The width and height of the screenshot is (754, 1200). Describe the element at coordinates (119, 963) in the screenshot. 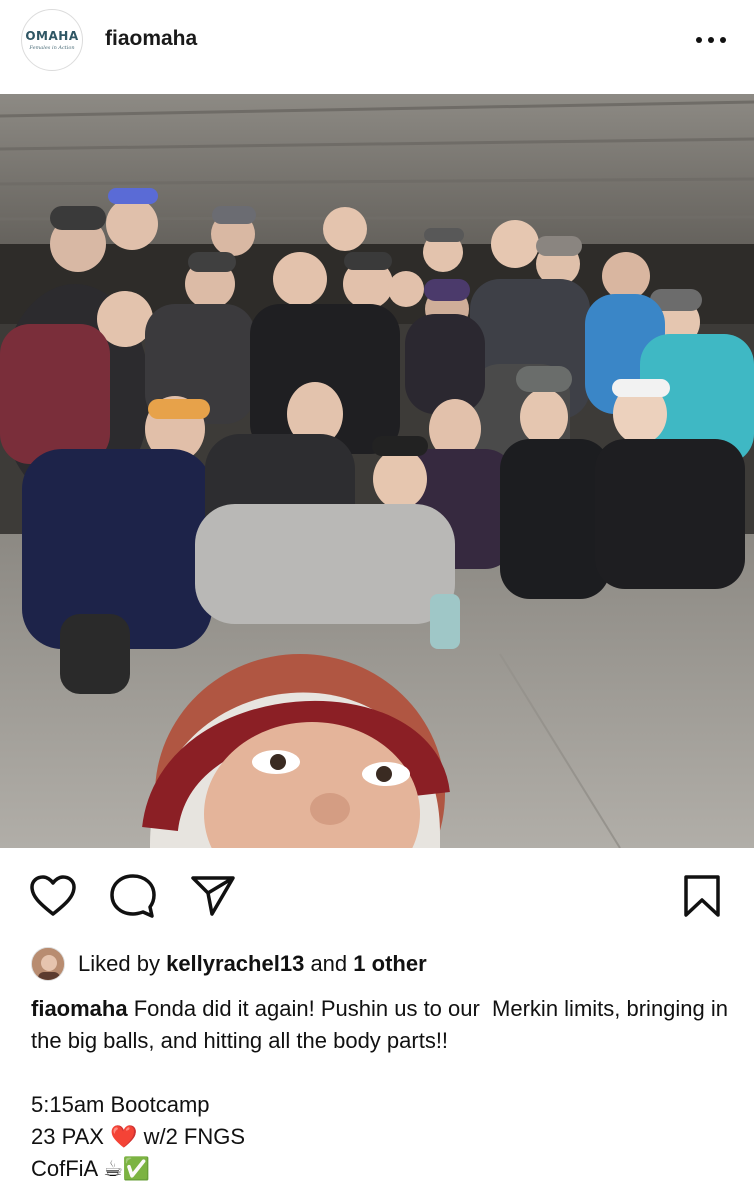

I see `likes-prefix: Liked by` at that location.